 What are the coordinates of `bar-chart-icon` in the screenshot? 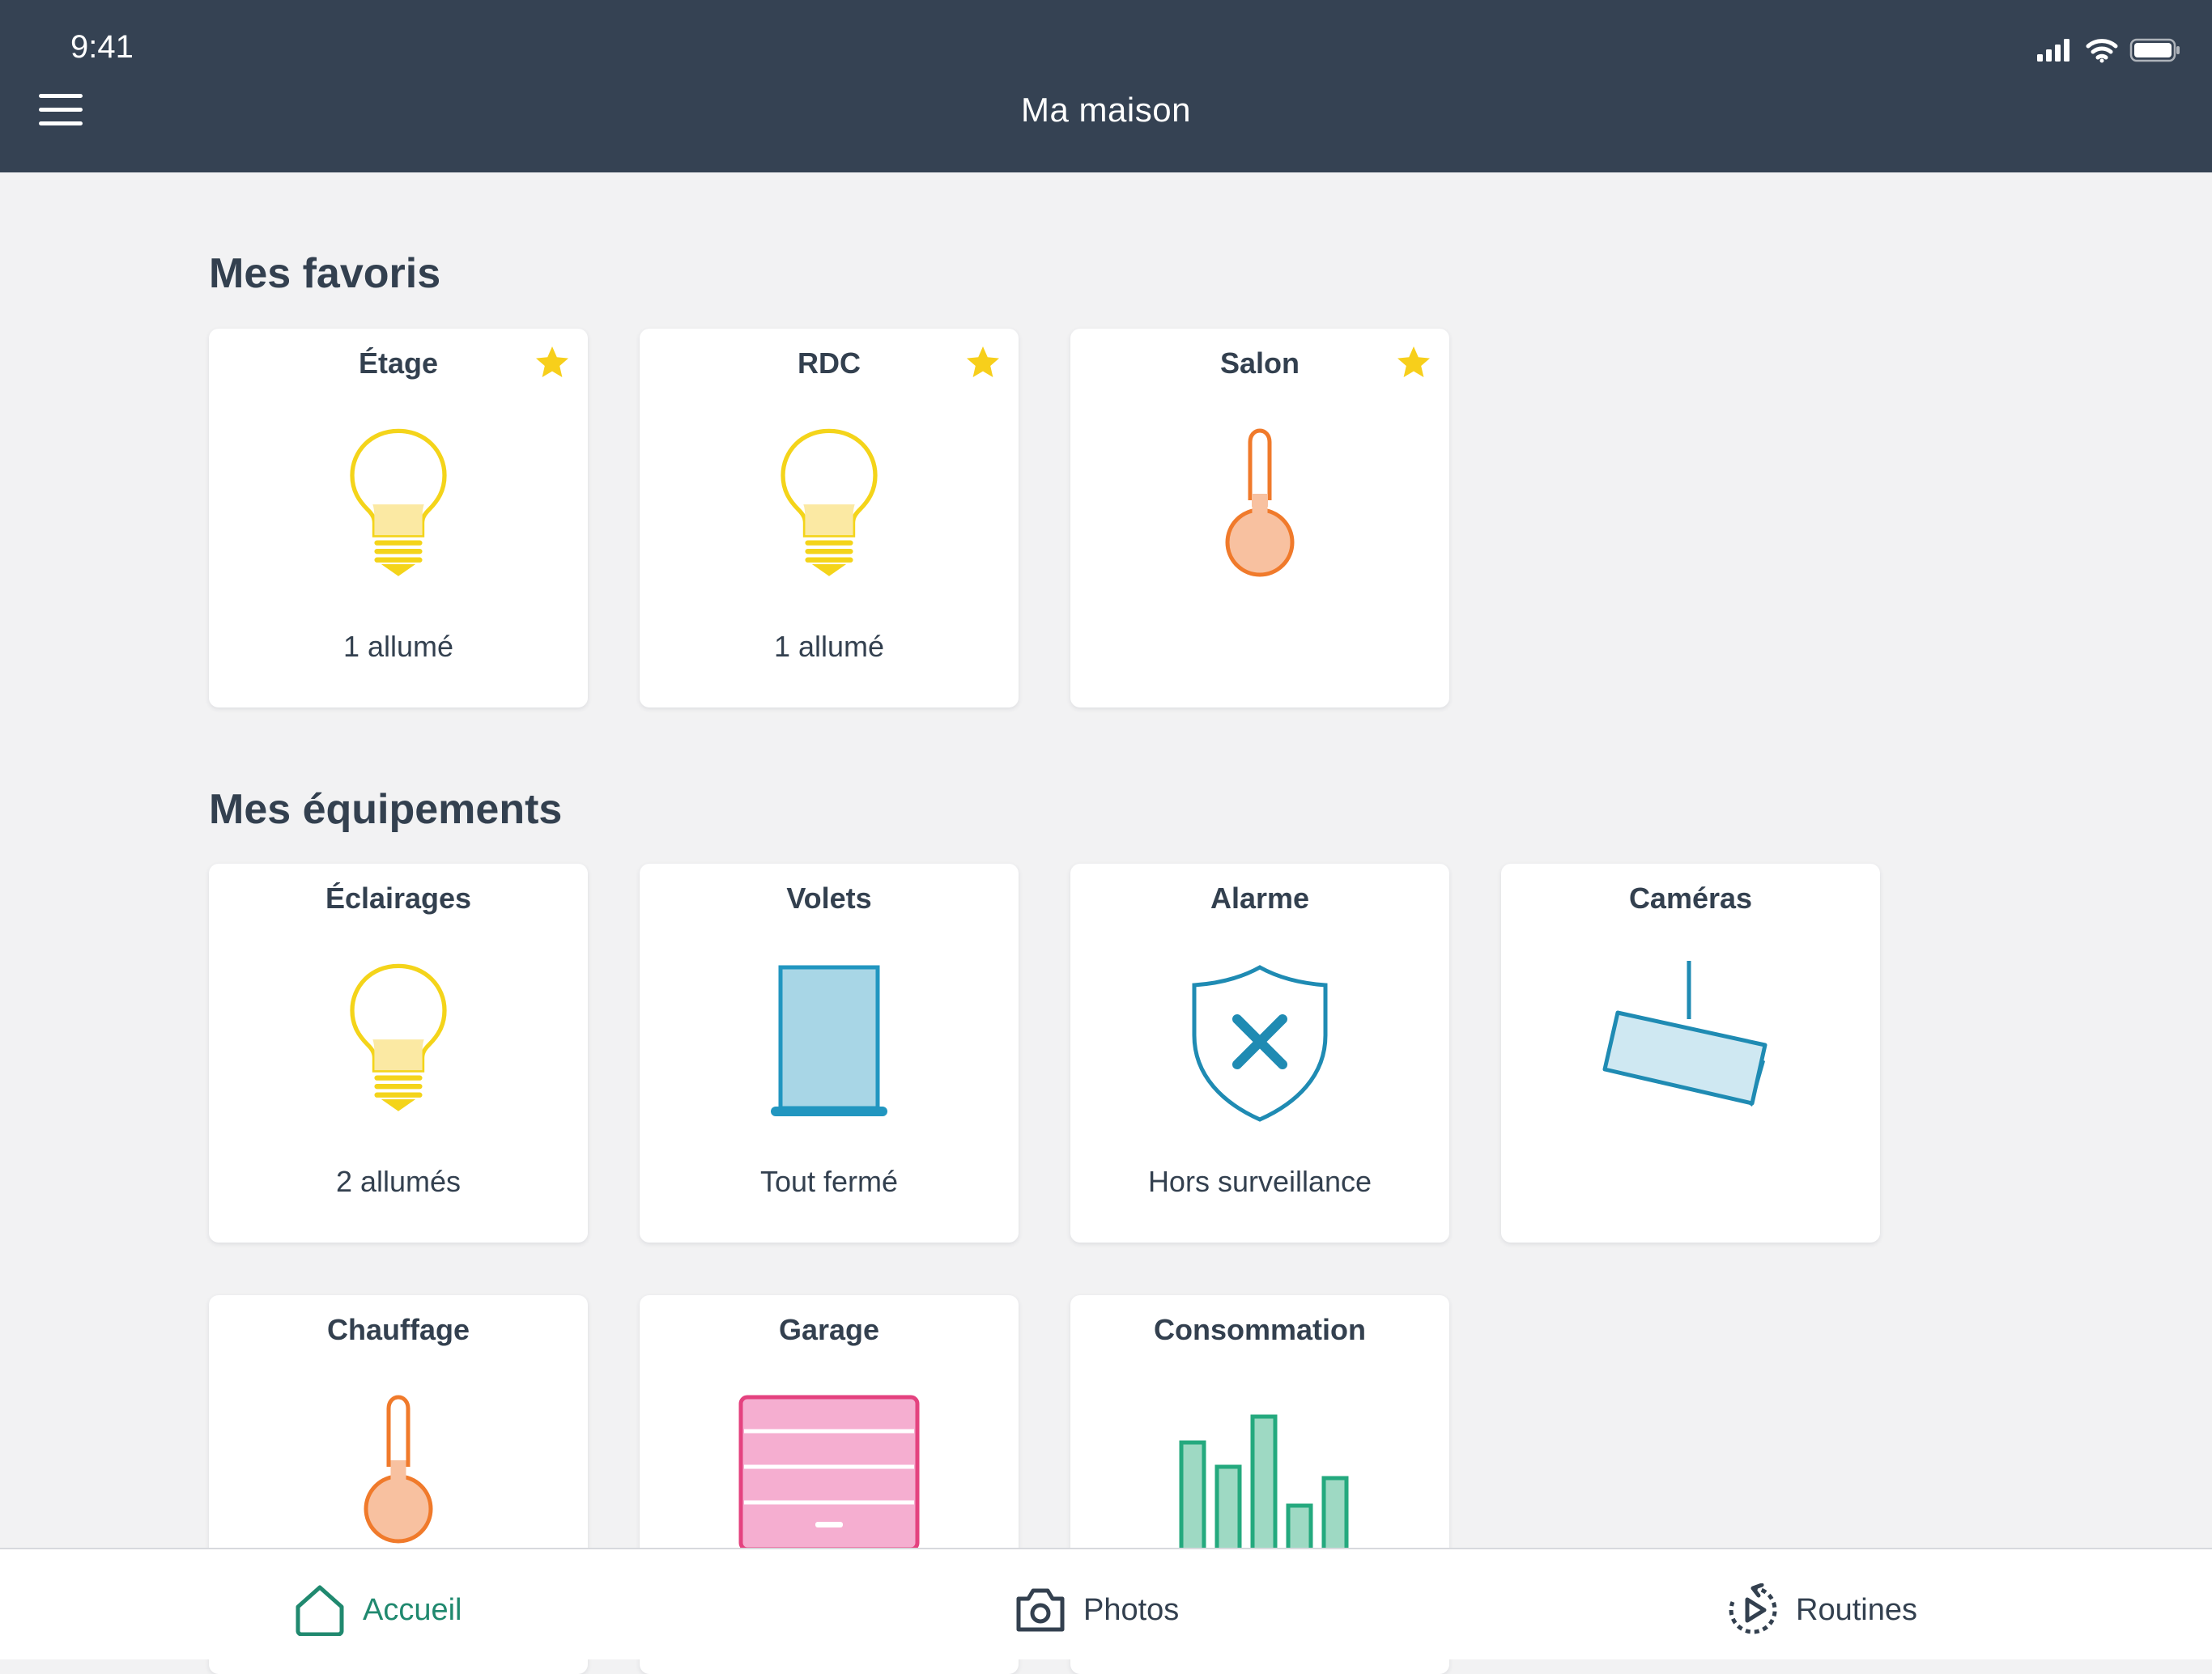 It's located at (1260, 1473).